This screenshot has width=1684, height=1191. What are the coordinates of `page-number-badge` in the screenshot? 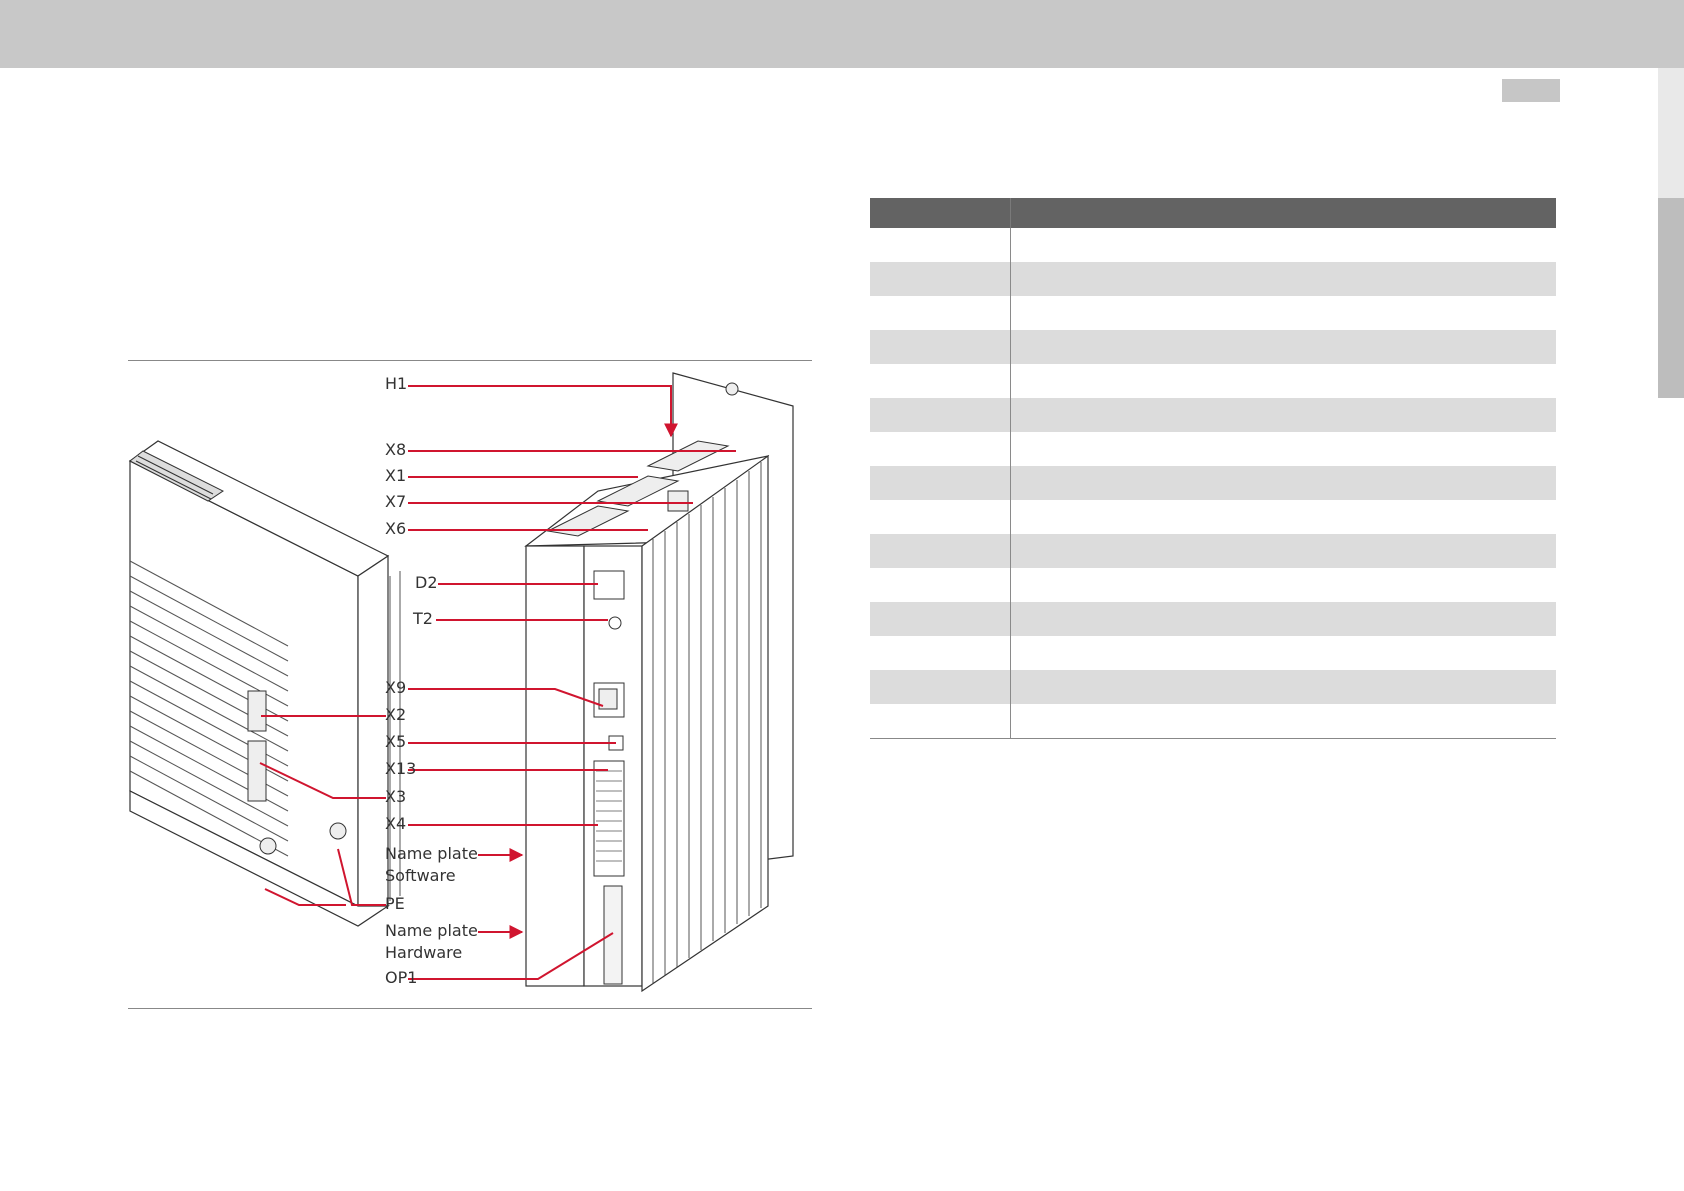 It's located at (1531, 90).